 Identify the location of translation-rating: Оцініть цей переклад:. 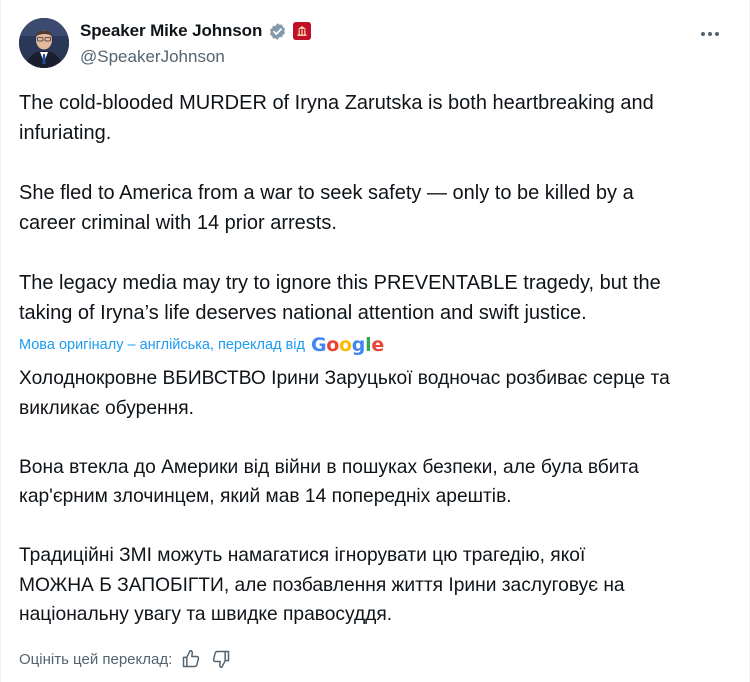
(125, 659).